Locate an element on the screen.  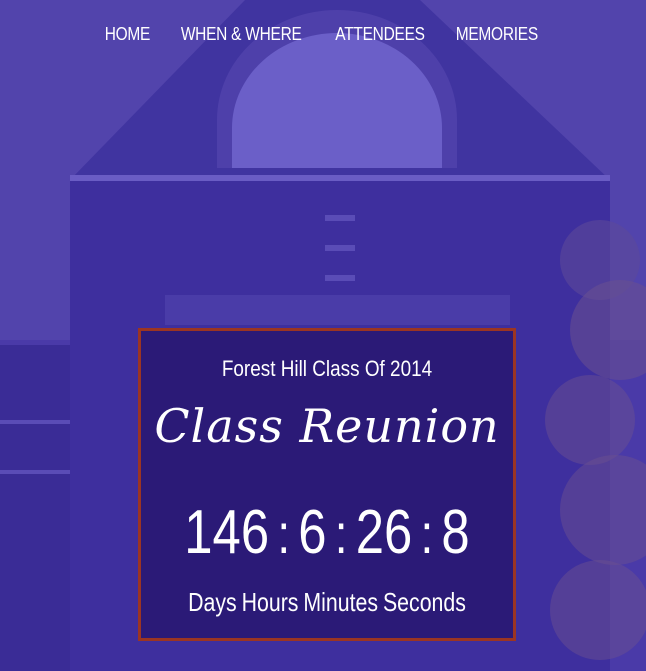
countdown-seconds-label: Seconds is located at coordinates (424, 602).